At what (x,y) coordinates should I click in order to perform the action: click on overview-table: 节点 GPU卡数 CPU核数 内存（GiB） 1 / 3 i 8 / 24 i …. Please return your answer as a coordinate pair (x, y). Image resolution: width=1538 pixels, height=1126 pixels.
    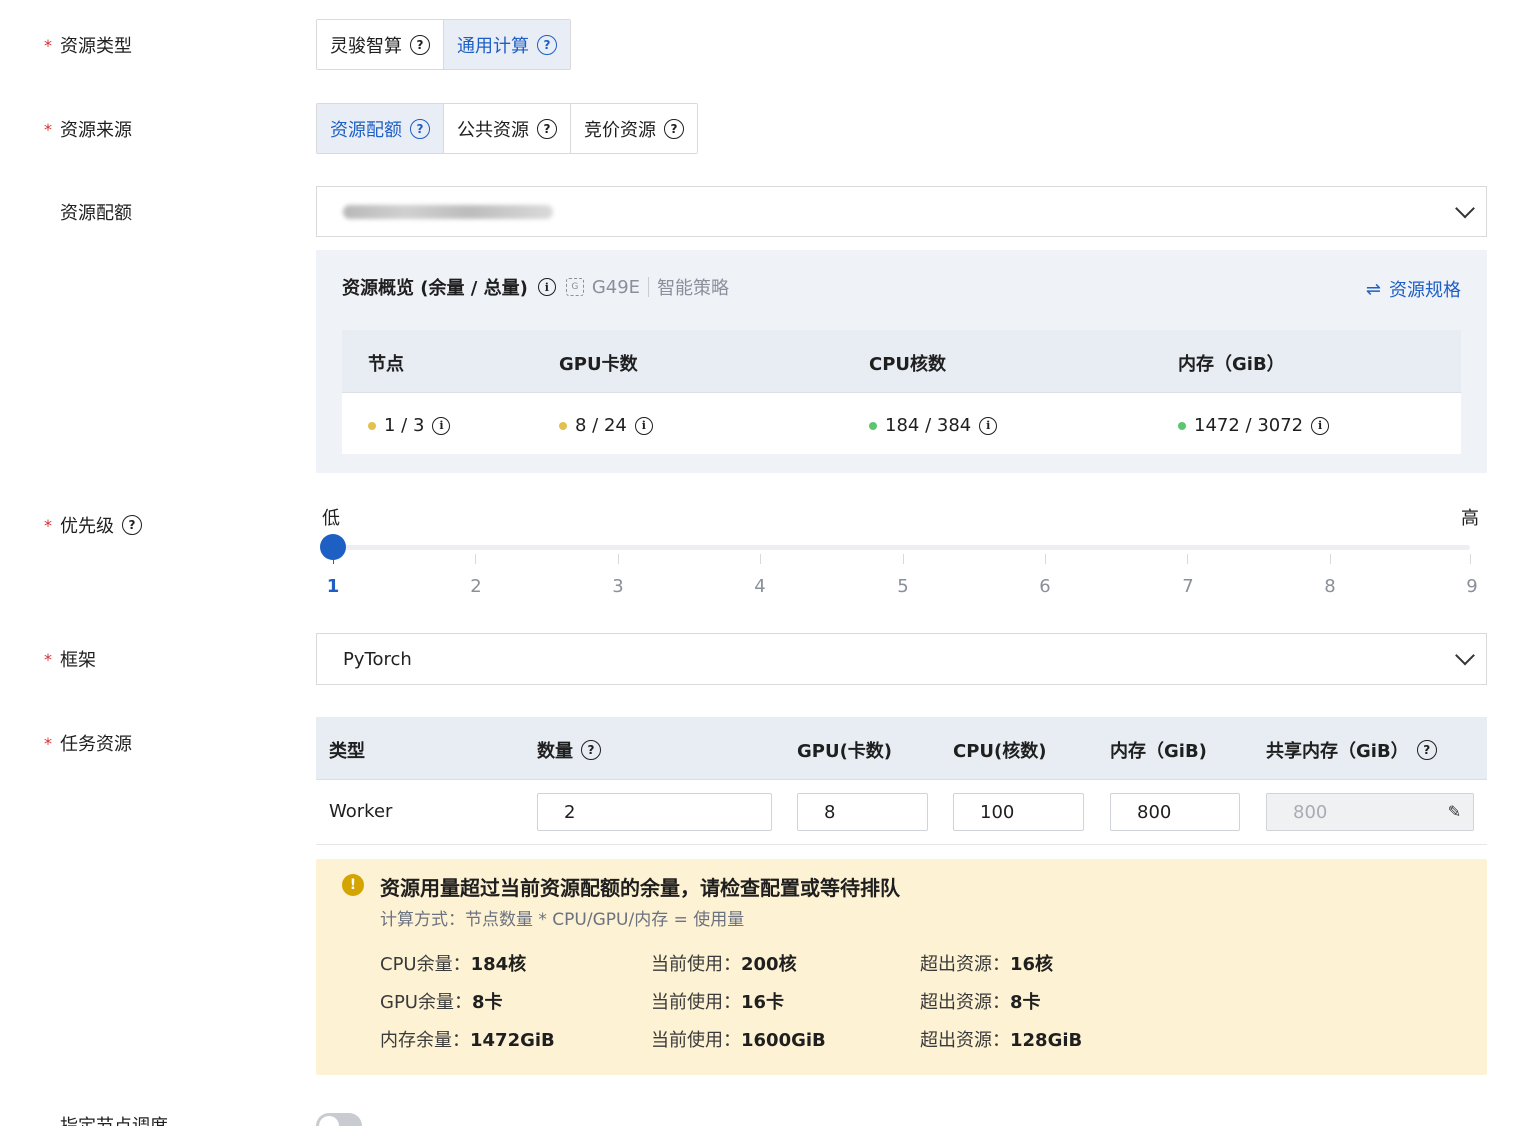
    Looking at the image, I should click on (901, 392).